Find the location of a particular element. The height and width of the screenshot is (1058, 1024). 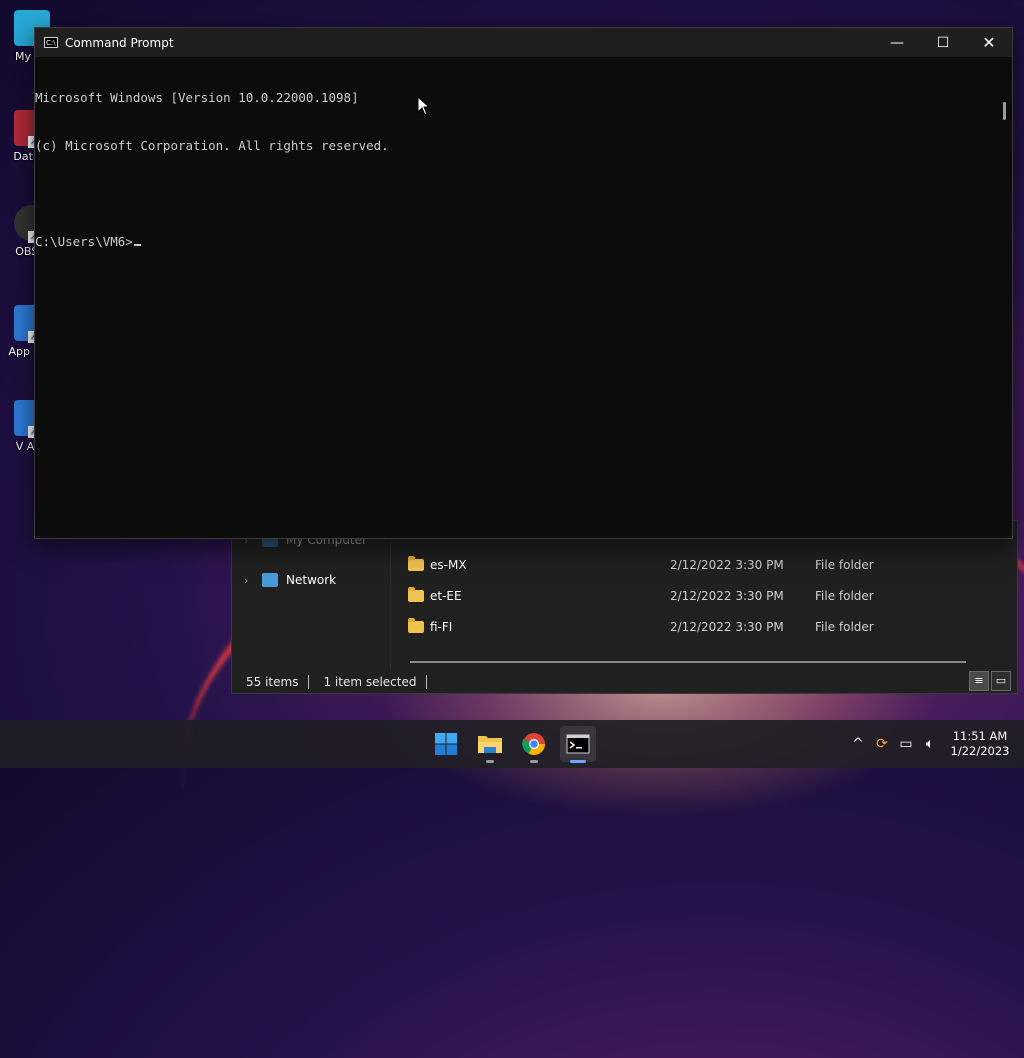

scrollbar-thumb is located at coordinates (1004, 111).